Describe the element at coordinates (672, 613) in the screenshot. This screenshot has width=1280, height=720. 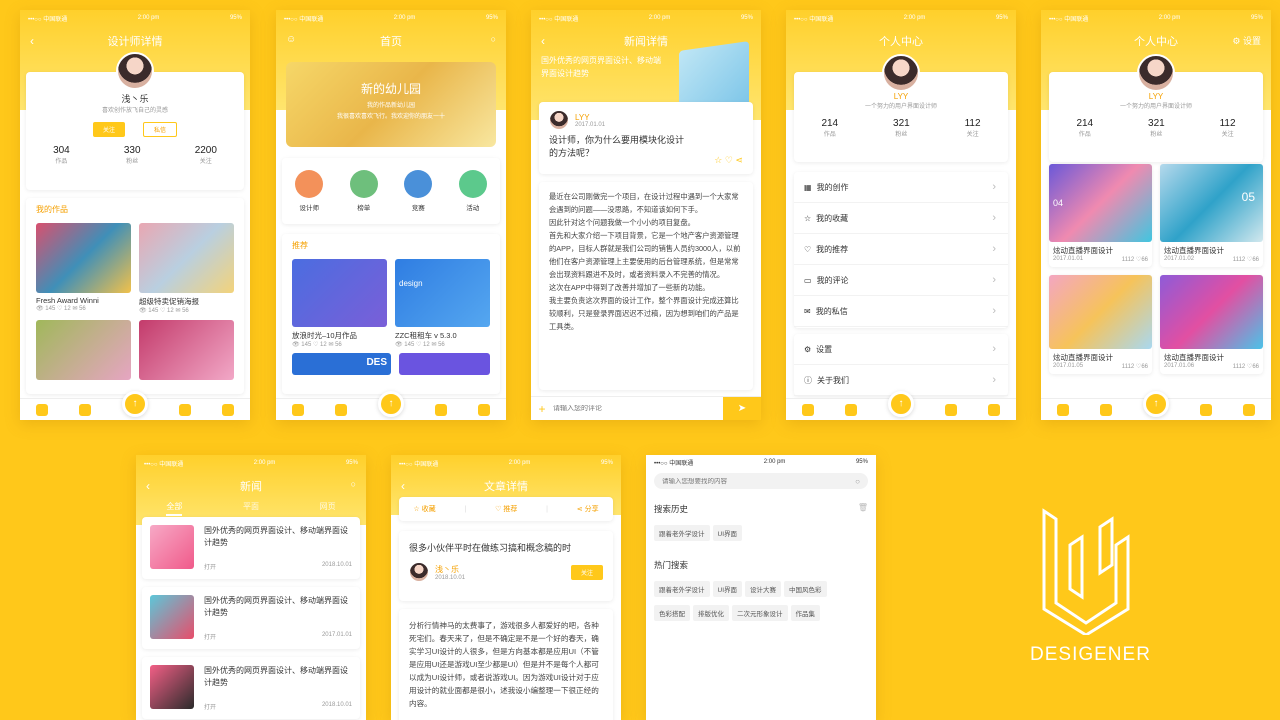
I see `hot-chip: 色彩搭配` at that location.